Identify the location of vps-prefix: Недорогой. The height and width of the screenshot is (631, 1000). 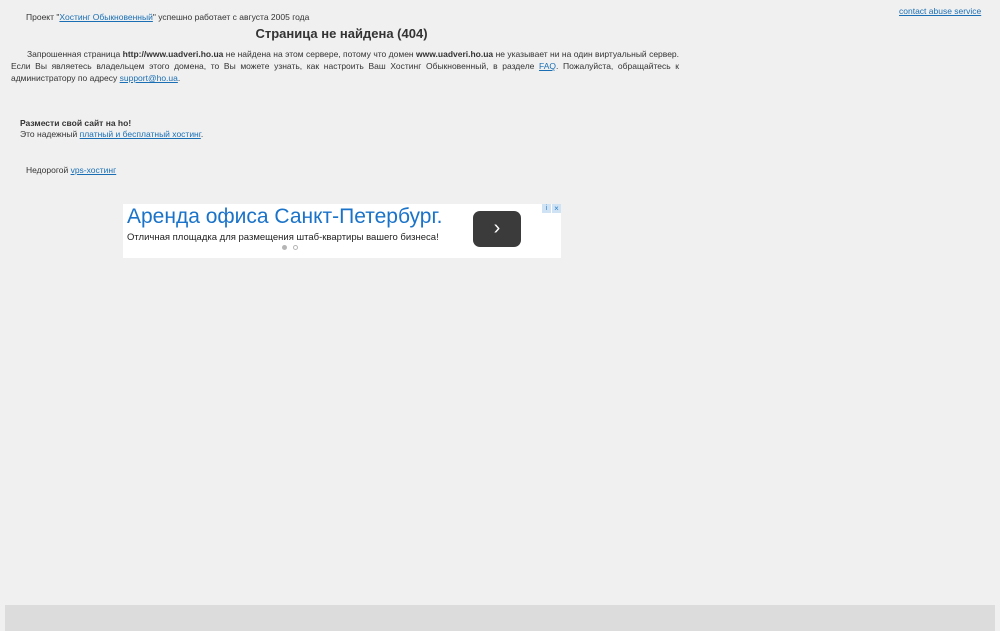
(48, 170).